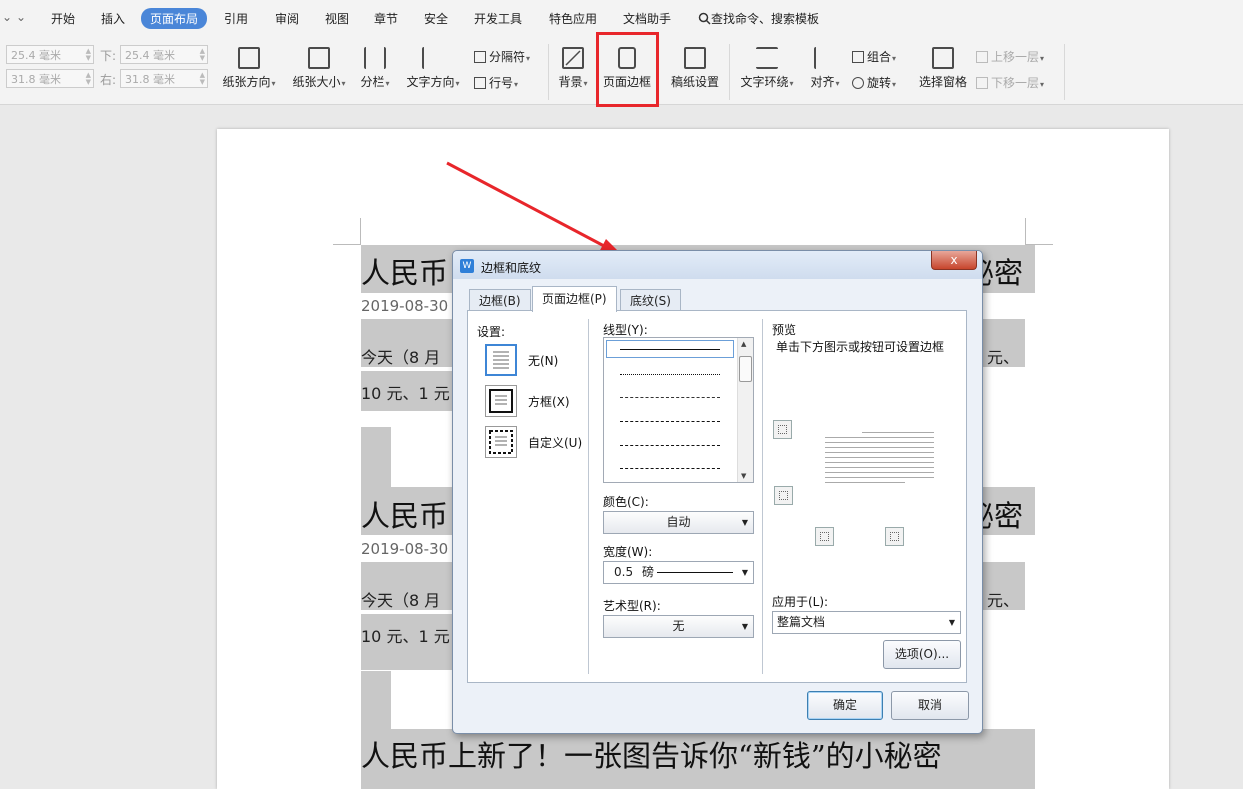 This screenshot has height=789, width=1243. What do you see at coordinates (670, 397) in the screenshot?
I see `line-style-dashed-small` at bounding box center [670, 397].